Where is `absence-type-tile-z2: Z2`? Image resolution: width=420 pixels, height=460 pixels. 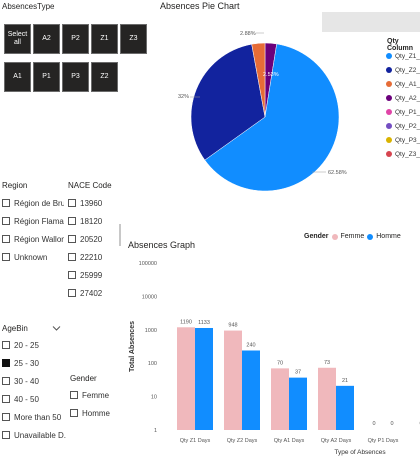 absence-type-tile-z2: Z2 is located at coordinates (104, 77).